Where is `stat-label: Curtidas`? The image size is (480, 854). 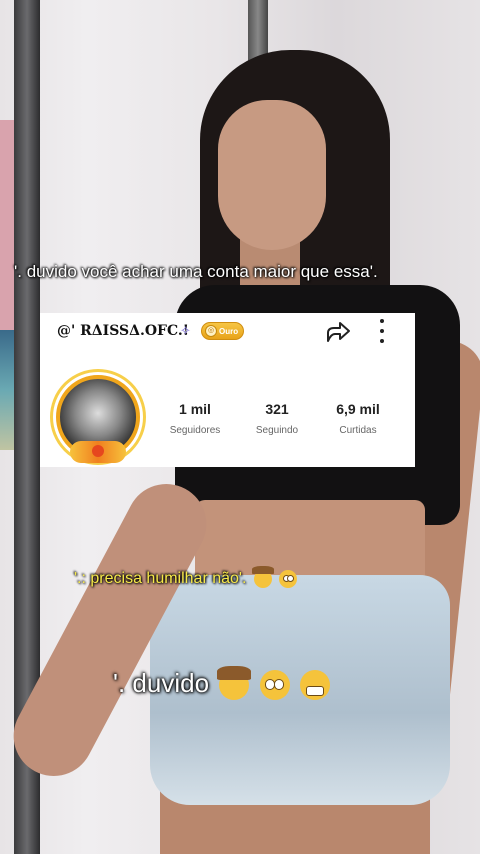 stat-label: Curtidas is located at coordinates (358, 430).